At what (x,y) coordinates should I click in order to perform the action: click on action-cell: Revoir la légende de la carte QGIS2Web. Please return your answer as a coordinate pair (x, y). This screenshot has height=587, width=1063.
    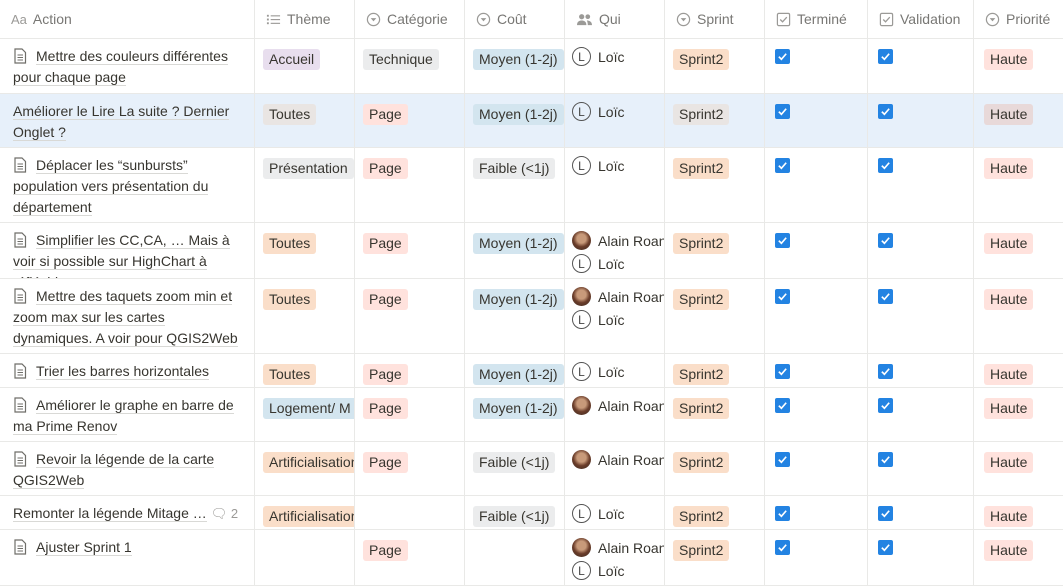
    Looking at the image, I should click on (127, 468).